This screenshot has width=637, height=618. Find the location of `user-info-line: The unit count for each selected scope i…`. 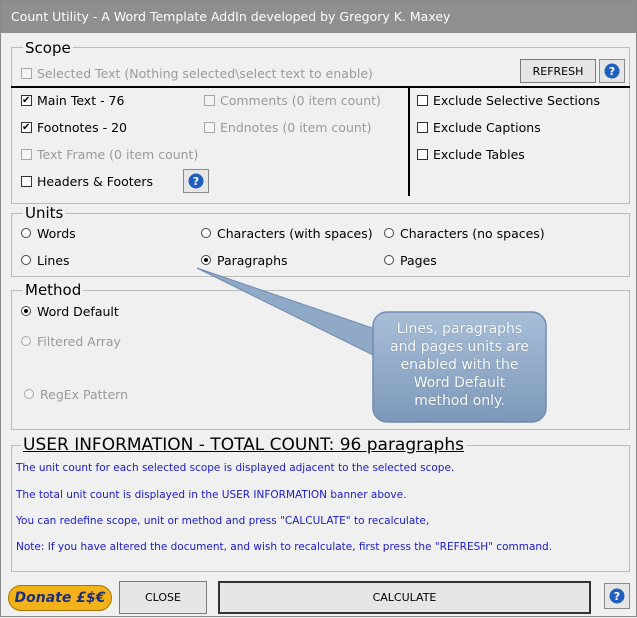

user-info-line: The unit count for each selected scope i… is located at coordinates (235, 468).